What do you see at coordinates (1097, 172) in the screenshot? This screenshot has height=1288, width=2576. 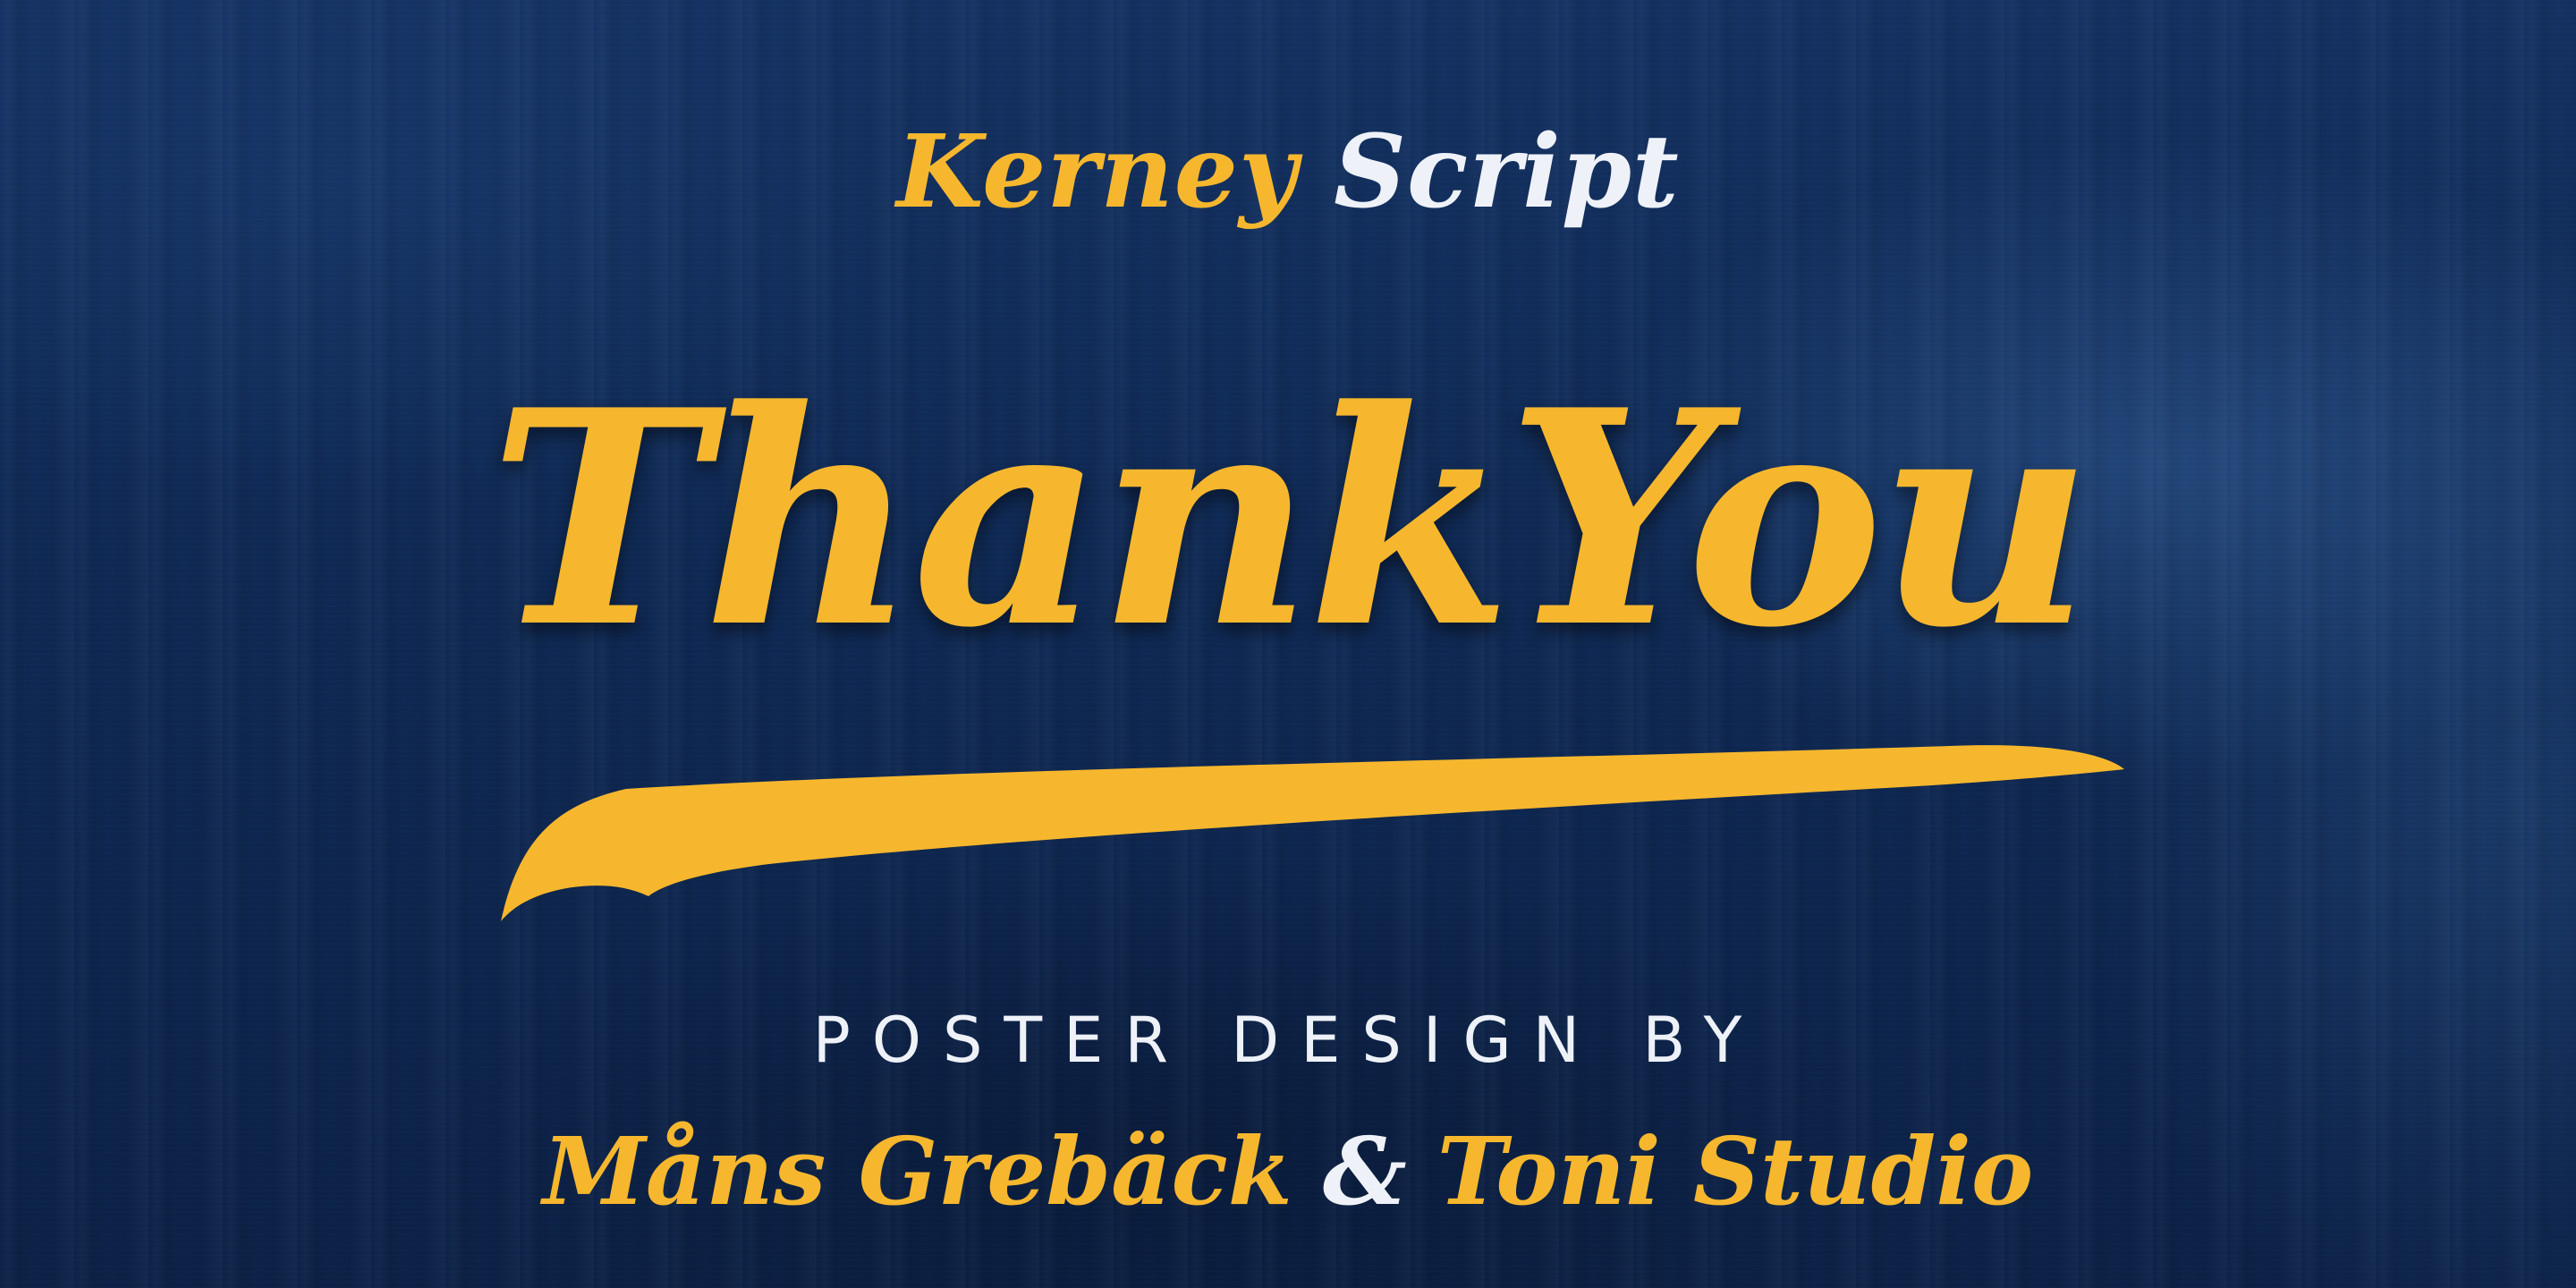 I see `font-name-first-word: Kerney` at bounding box center [1097, 172].